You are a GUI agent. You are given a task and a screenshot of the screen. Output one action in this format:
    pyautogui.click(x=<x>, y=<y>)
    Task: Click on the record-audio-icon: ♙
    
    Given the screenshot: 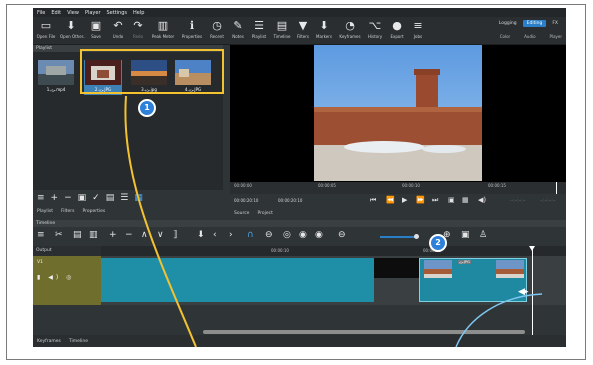 What is the action you would take?
    pyautogui.click(x=483, y=235)
    